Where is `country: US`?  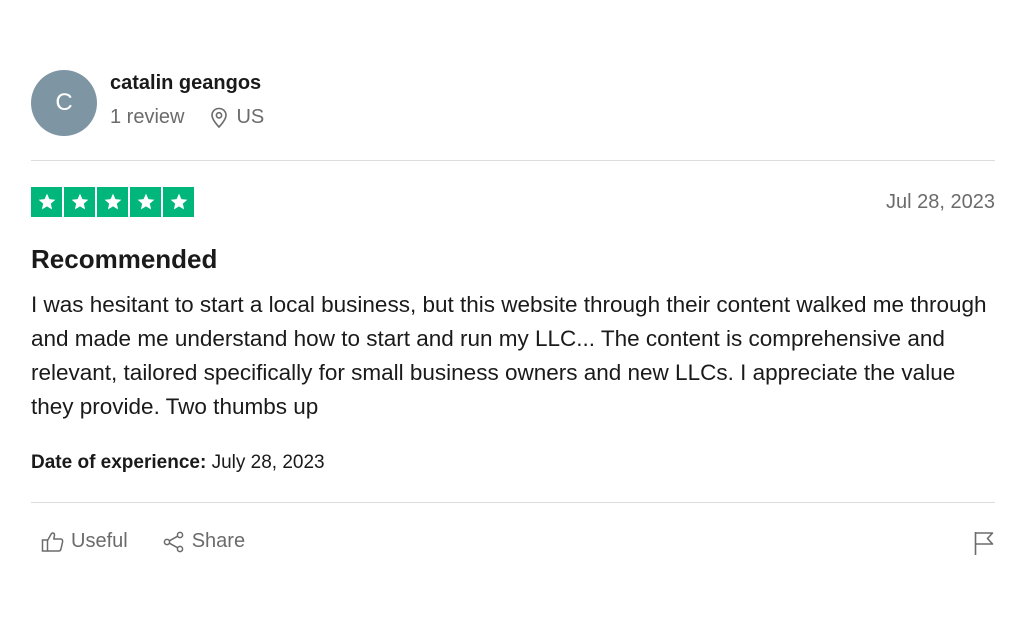
country: US is located at coordinates (250, 117).